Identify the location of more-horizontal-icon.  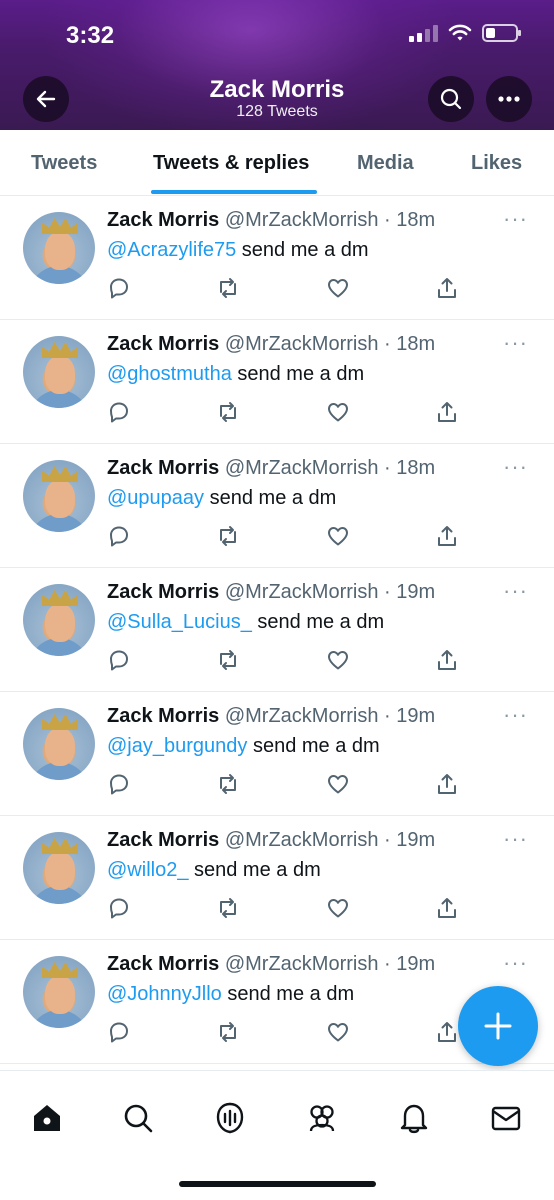
(509, 99).